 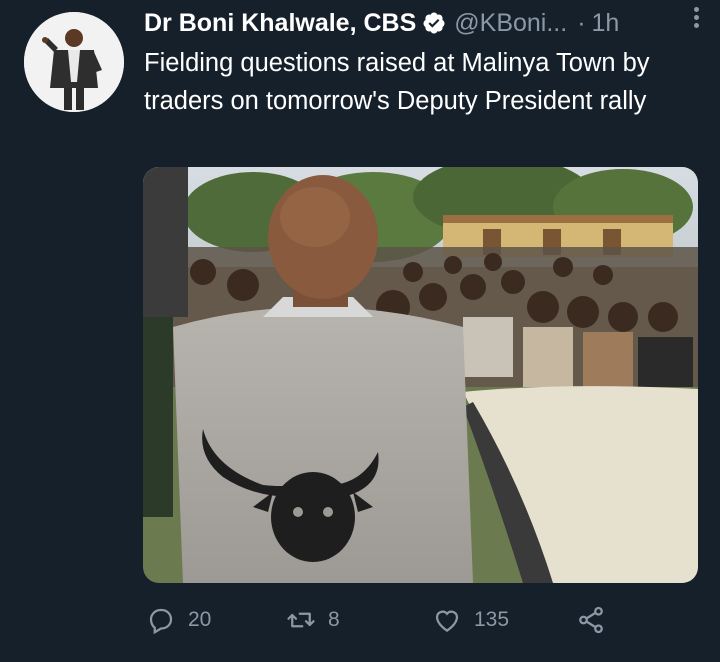 What do you see at coordinates (334, 619) in the screenshot?
I see `retweet-count: 8` at bounding box center [334, 619].